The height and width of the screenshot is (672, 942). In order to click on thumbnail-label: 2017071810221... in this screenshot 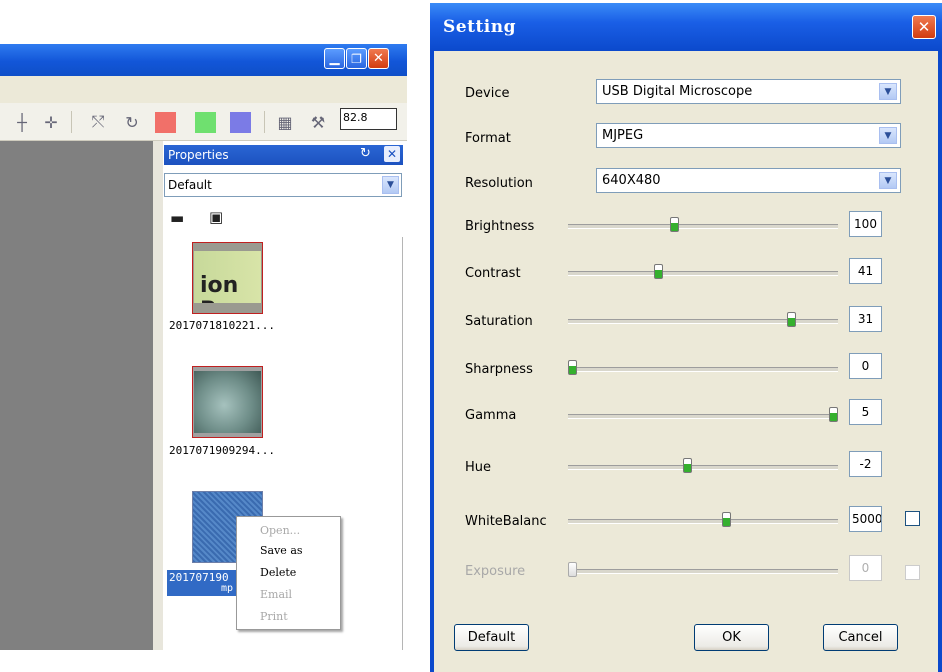, I will do `click(222, 325)`.